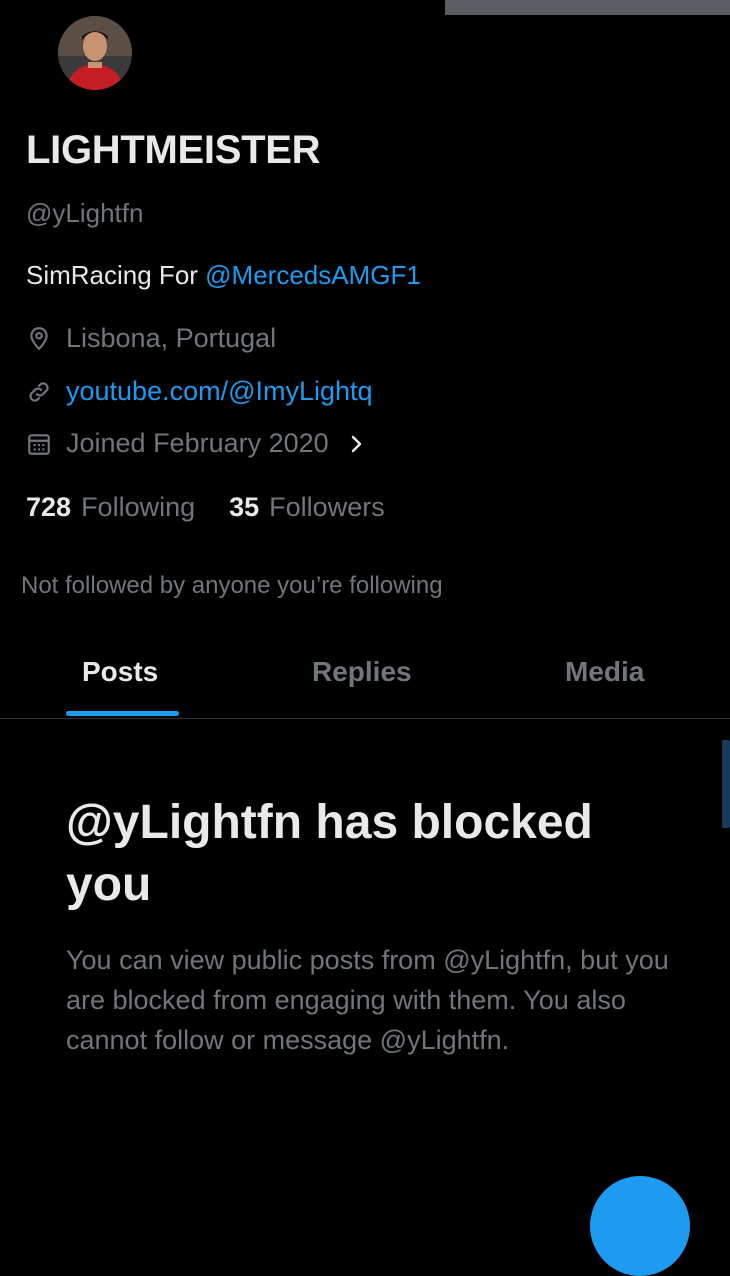  I want to click on display-name: LIGHTMEISTER, so click(173, 150).